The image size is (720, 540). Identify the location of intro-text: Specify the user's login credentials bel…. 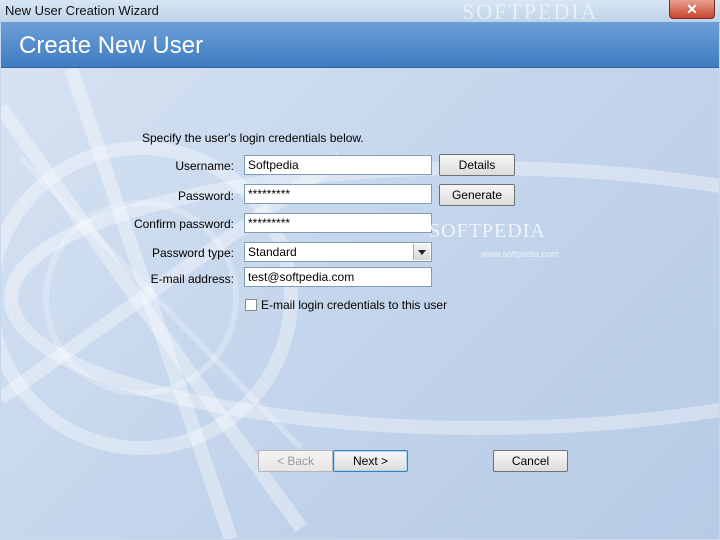
(253, 138).